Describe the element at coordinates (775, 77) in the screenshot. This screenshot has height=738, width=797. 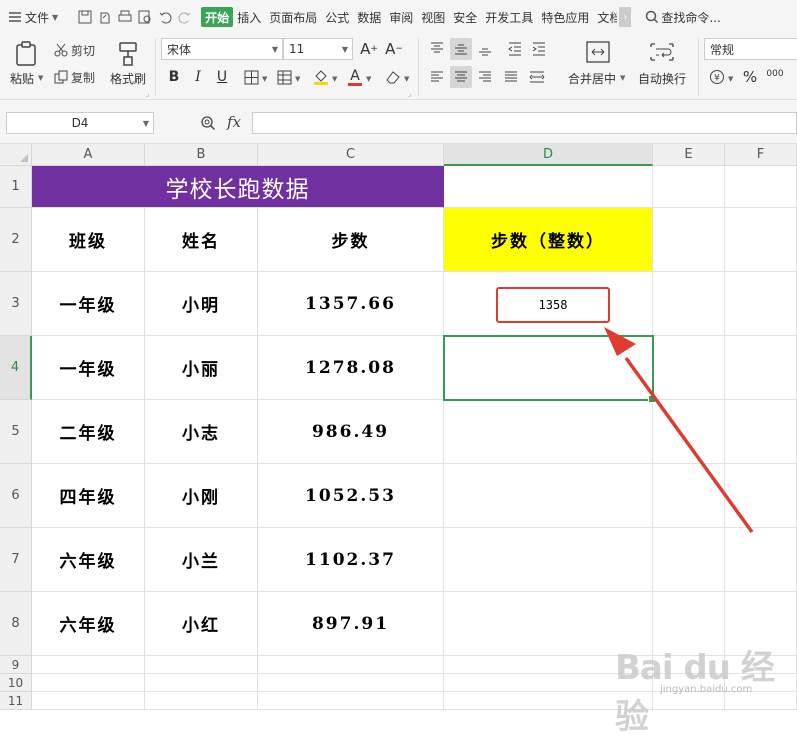
I see `thousands-separator-button: 000` at that location.